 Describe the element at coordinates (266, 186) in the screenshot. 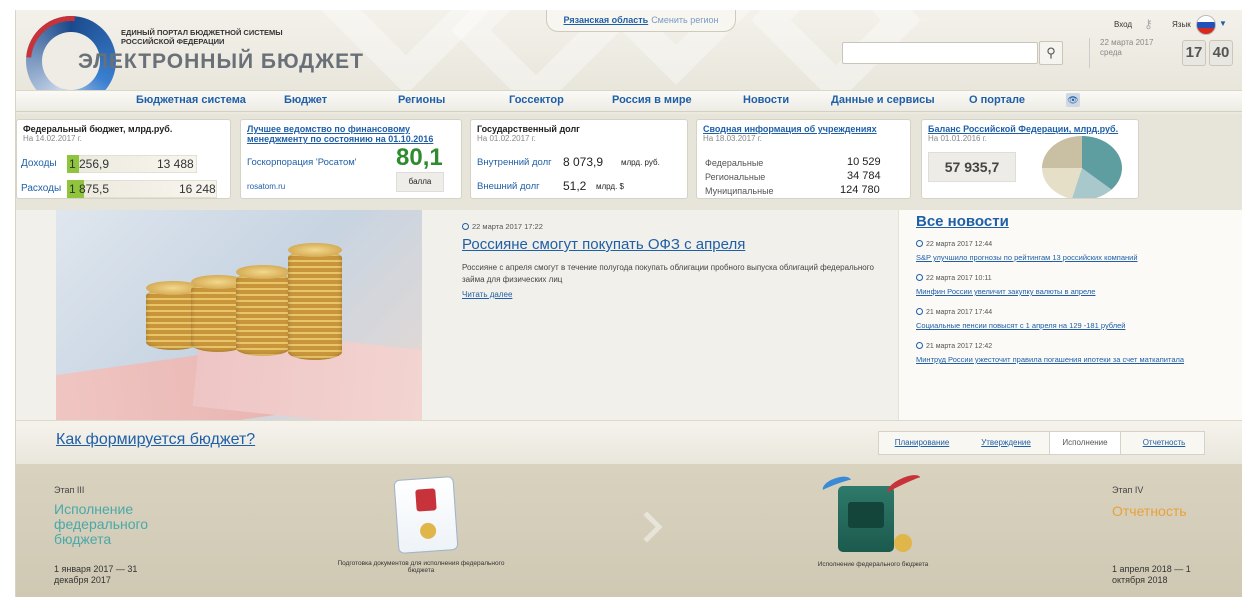

I see `org-site-link: rosatom.ru` at that location.